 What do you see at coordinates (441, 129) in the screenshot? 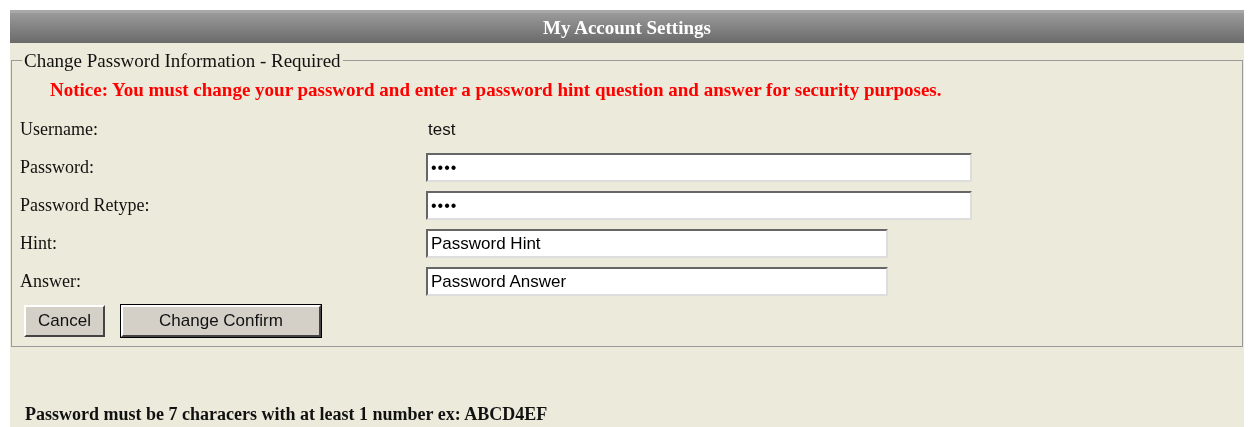
I see `username-value: test` at bounding box center [441, 129].